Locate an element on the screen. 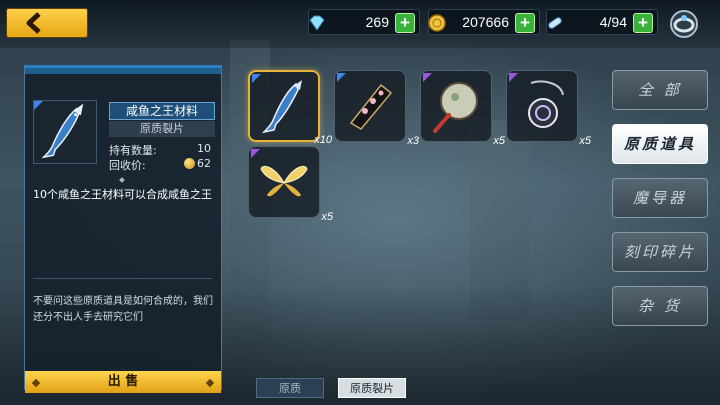 The height and width of the screenshot is (405, 720). buyback-label: 回收价: is located at coordinates (127, 165).